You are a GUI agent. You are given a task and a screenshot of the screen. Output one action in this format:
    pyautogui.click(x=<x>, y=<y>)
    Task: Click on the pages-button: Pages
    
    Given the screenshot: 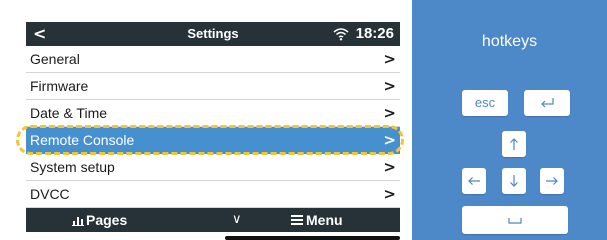 What is the action you would take?
    pyautogui.click(x=106, y=220)
    